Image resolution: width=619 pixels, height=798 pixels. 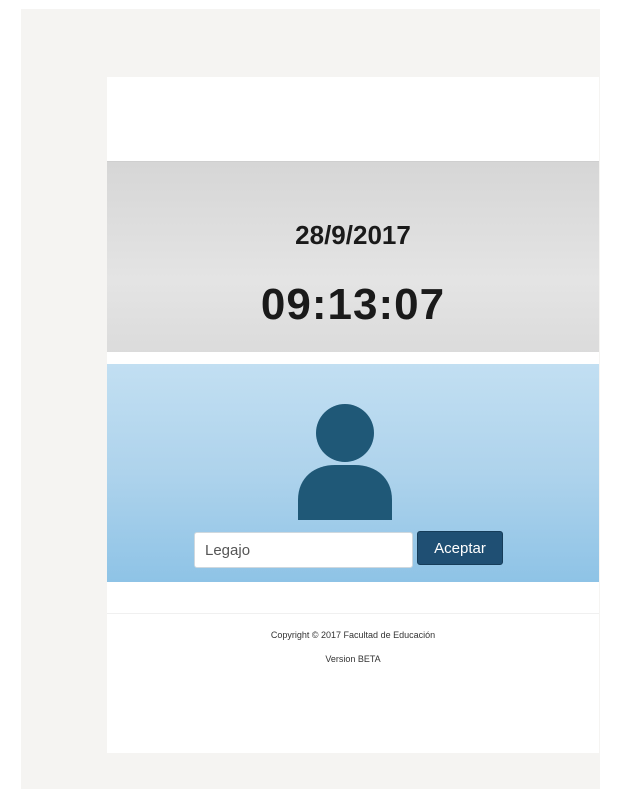 What do you see at coordinates (353, 659) in the screenshot?
I see `version-text: Version BETA` at bounding box center [353, 659].